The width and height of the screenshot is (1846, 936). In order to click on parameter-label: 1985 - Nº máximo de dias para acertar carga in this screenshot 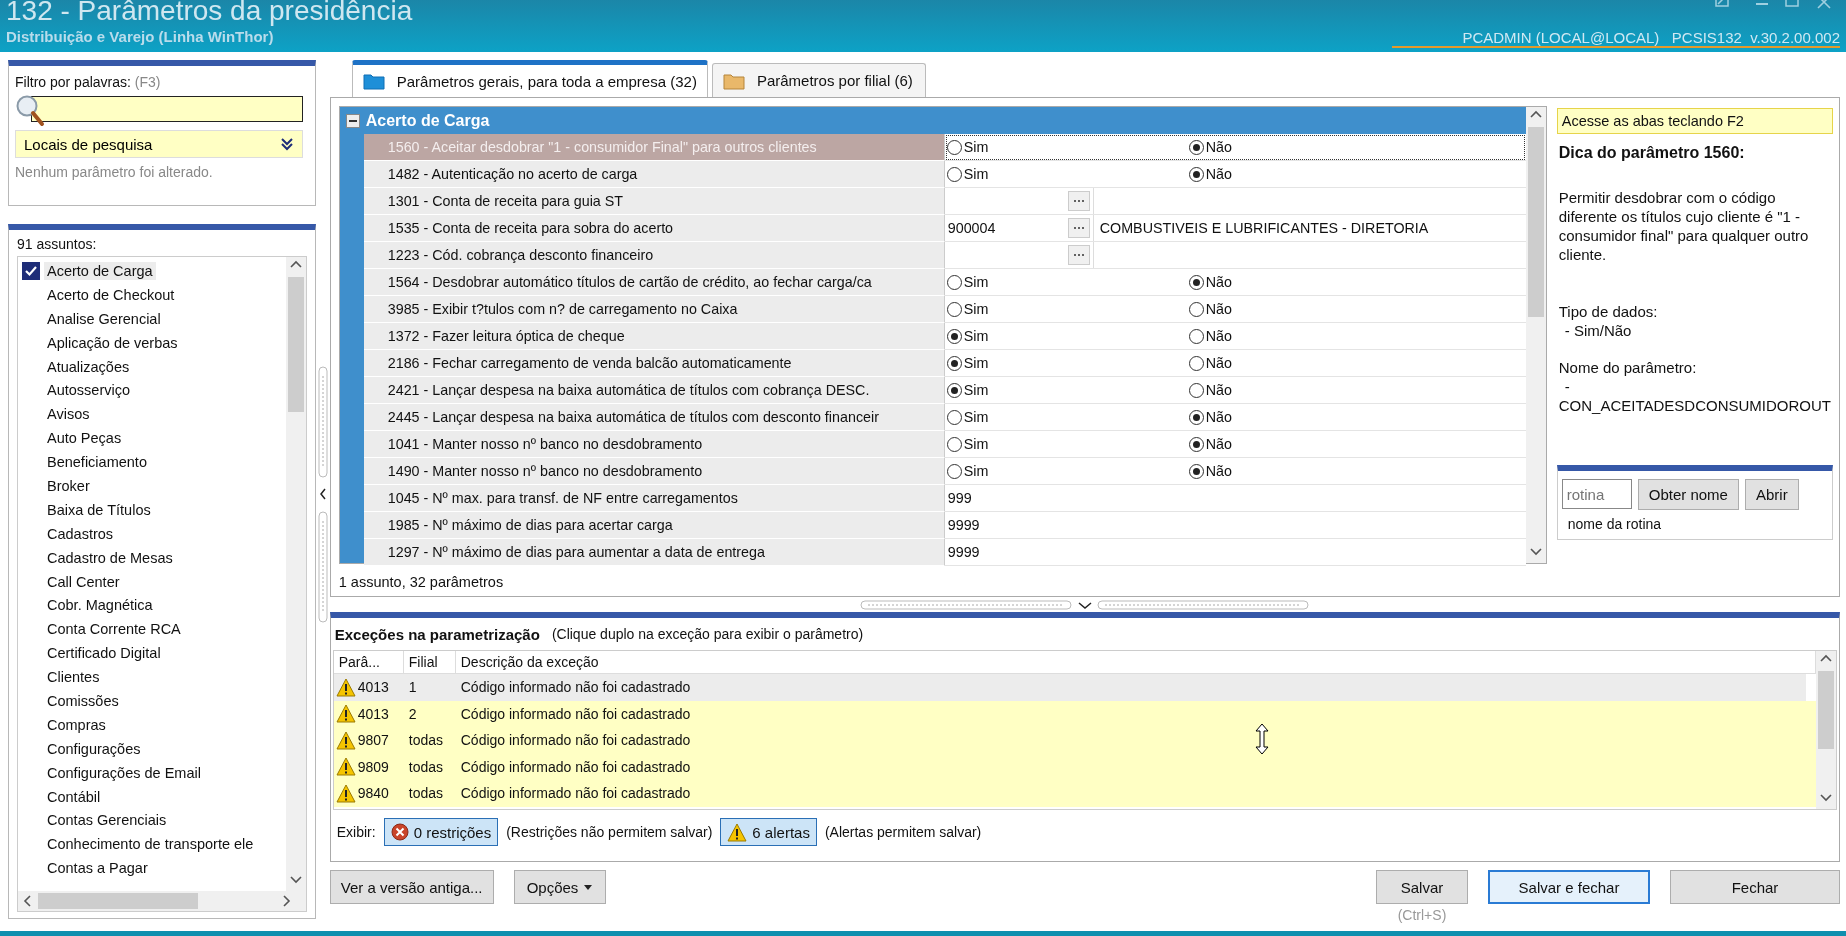, I will do `click(654, 525)`.